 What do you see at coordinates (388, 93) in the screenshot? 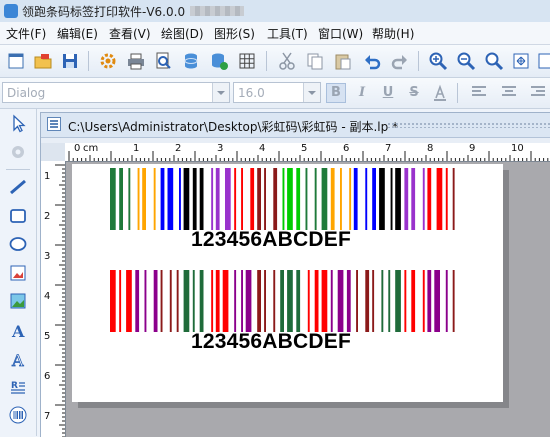
I see `underline-button: U` at bounding box center [388, 93].